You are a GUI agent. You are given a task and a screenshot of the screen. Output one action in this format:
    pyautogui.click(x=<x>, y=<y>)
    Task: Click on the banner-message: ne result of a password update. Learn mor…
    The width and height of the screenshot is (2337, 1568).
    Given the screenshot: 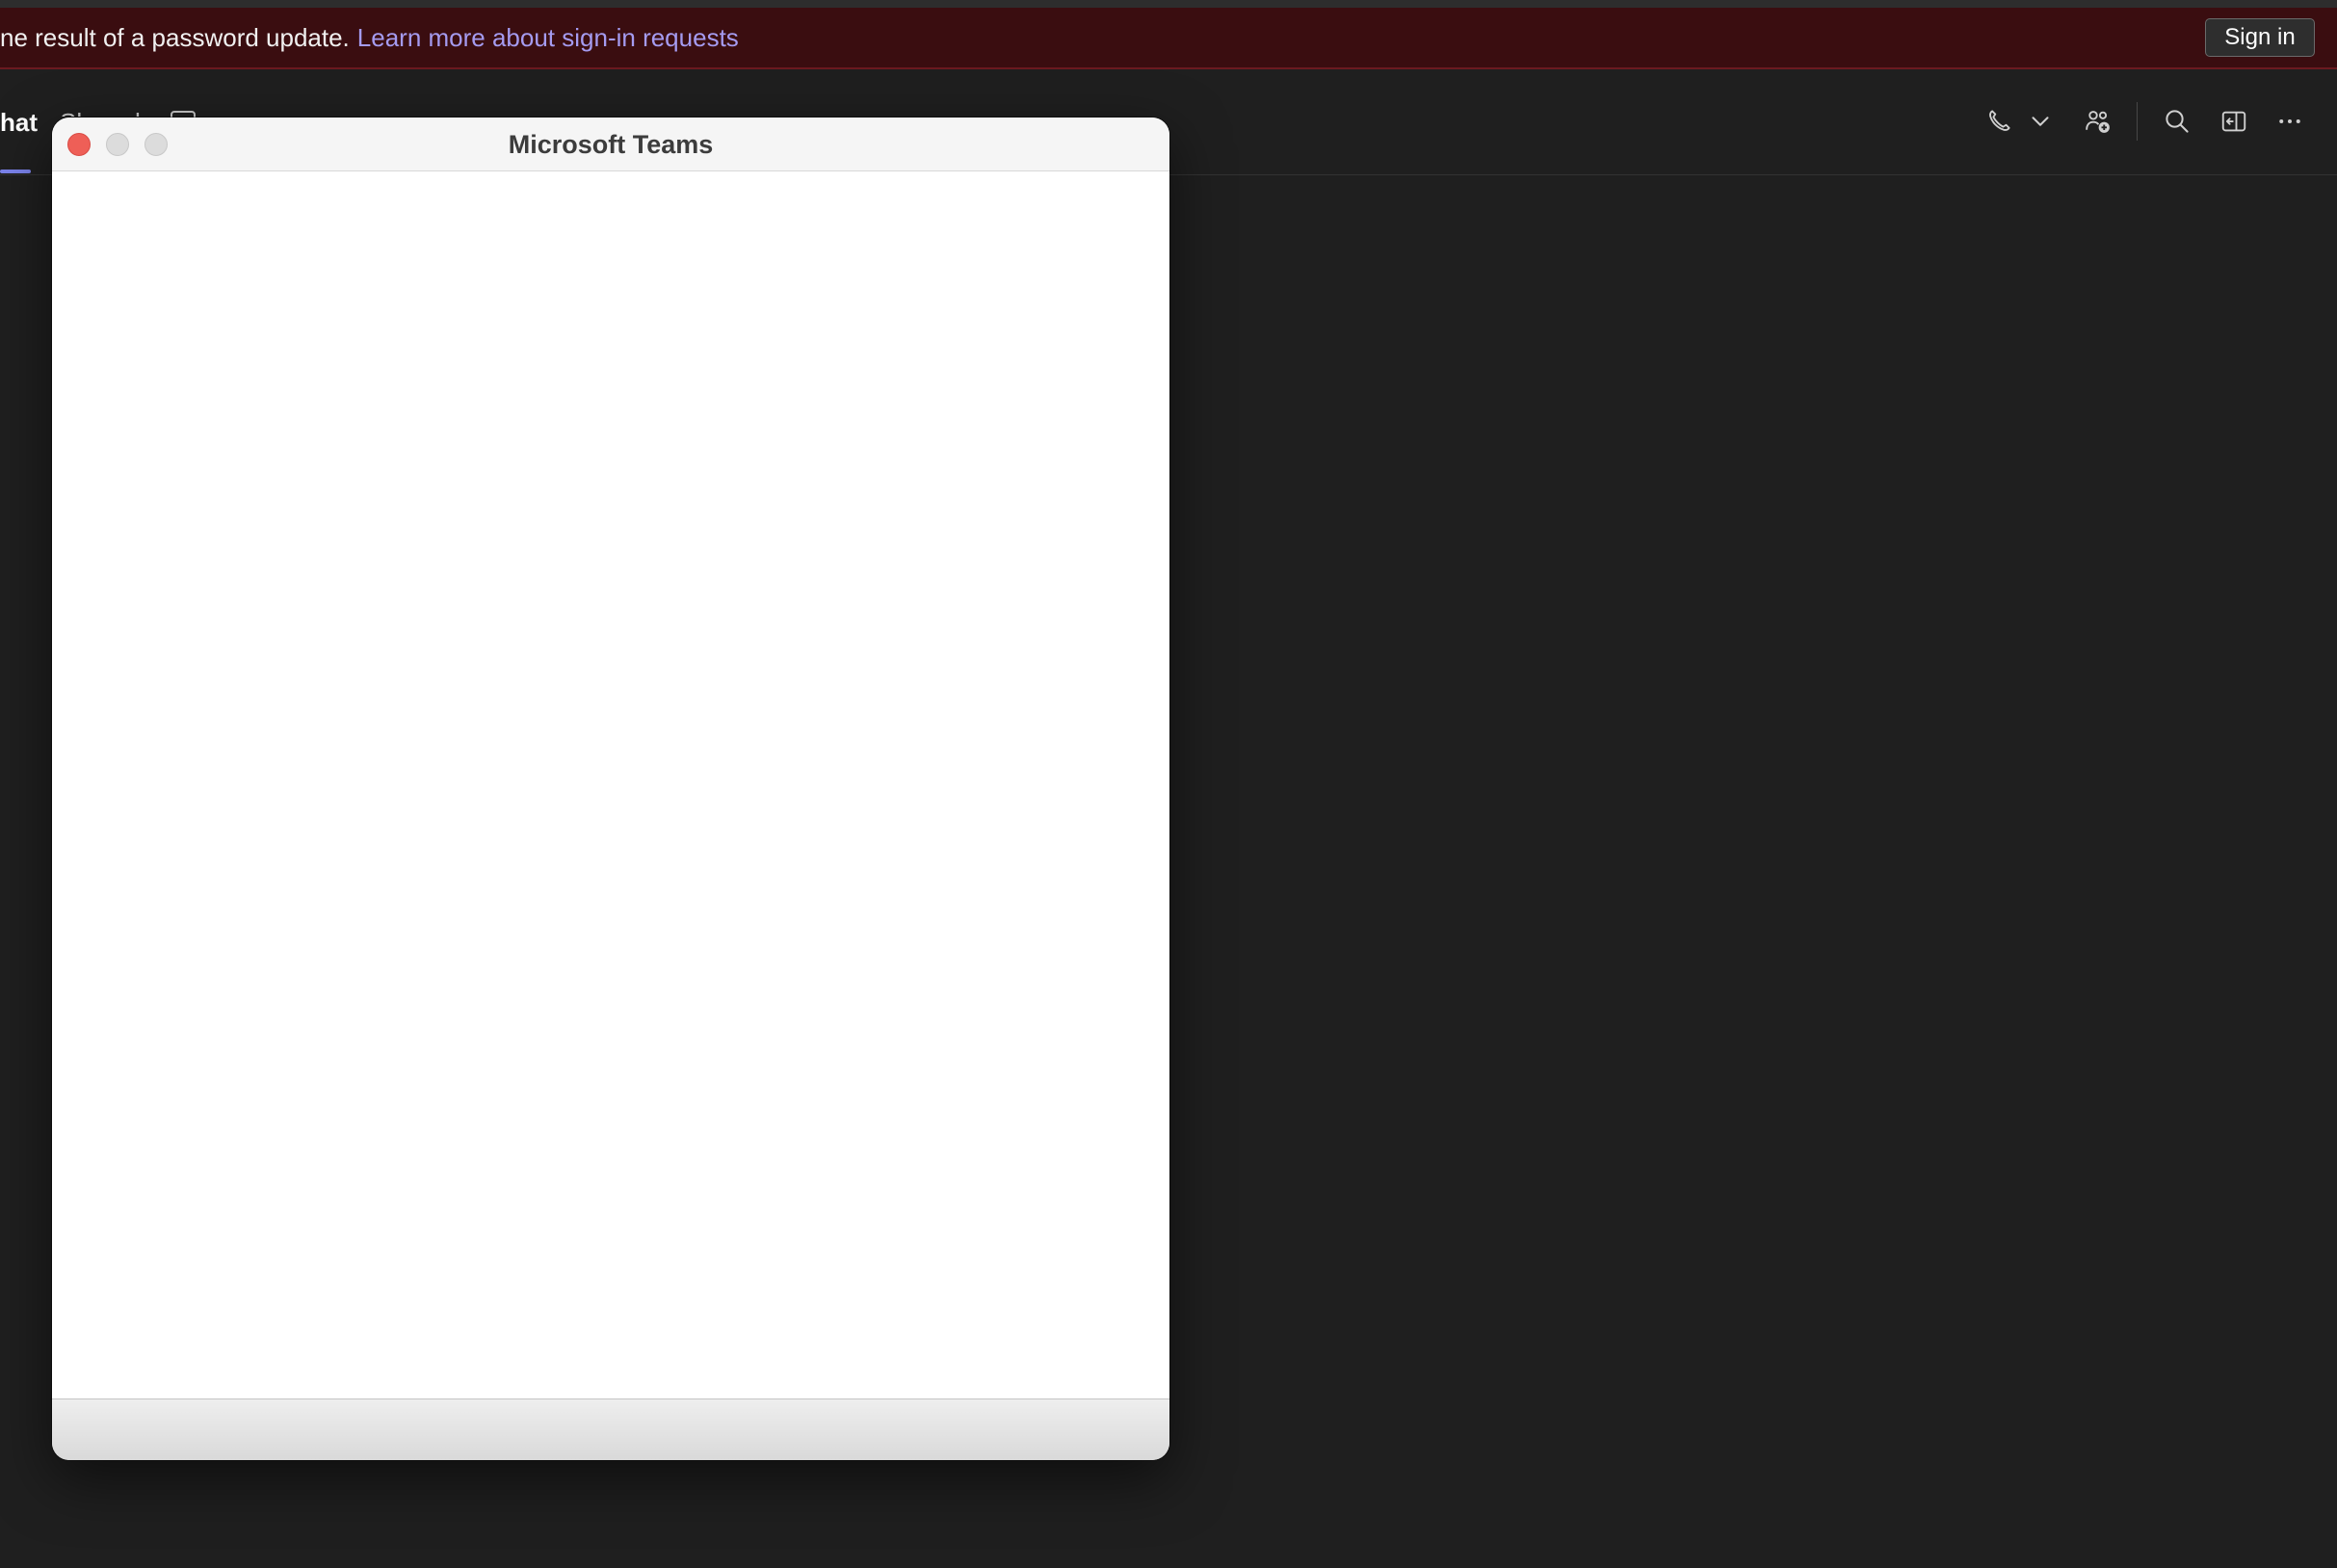 What is the action you would take?
    pyautogui.click(x=369, y=37)
    